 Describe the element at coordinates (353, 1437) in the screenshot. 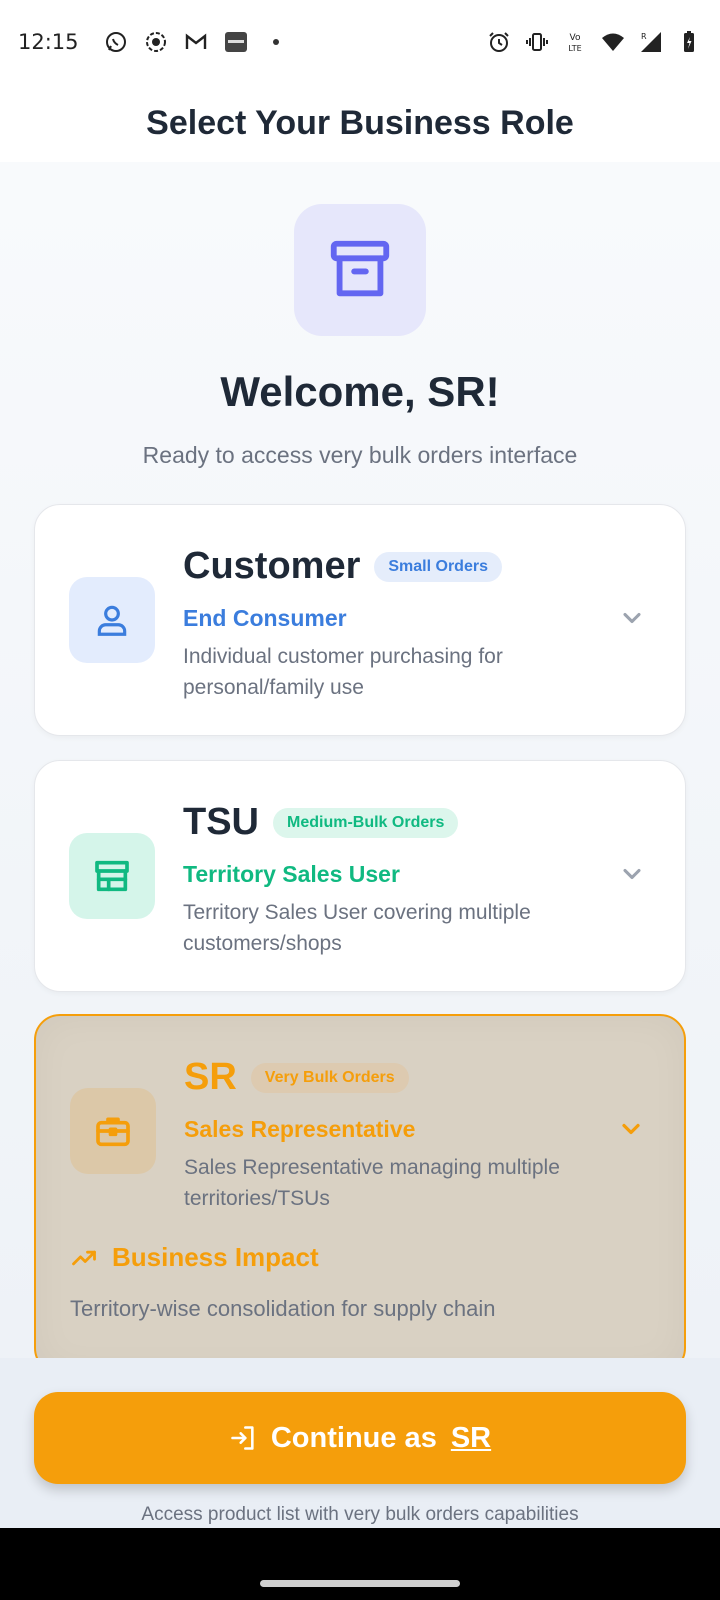

I see `continue-button-label: Continue as` at that location.